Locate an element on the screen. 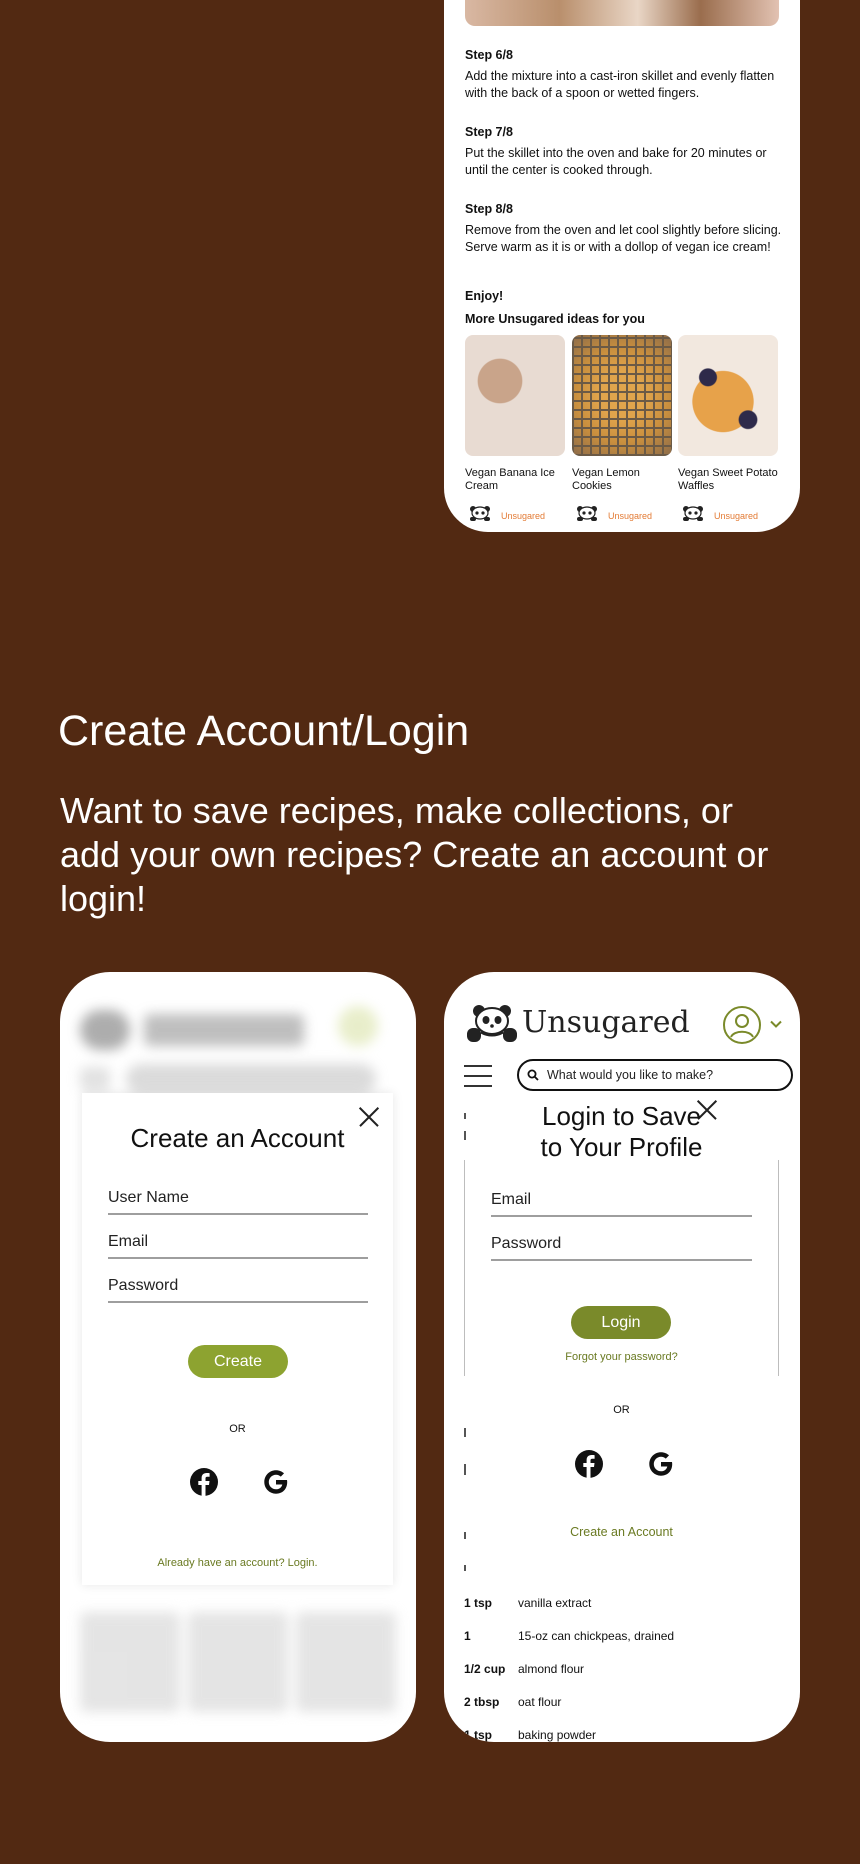 Image resolution: width=860 pixels, height=1864 pixels. enjoy-text: Enjoy! is located at coordinates (484, 296).